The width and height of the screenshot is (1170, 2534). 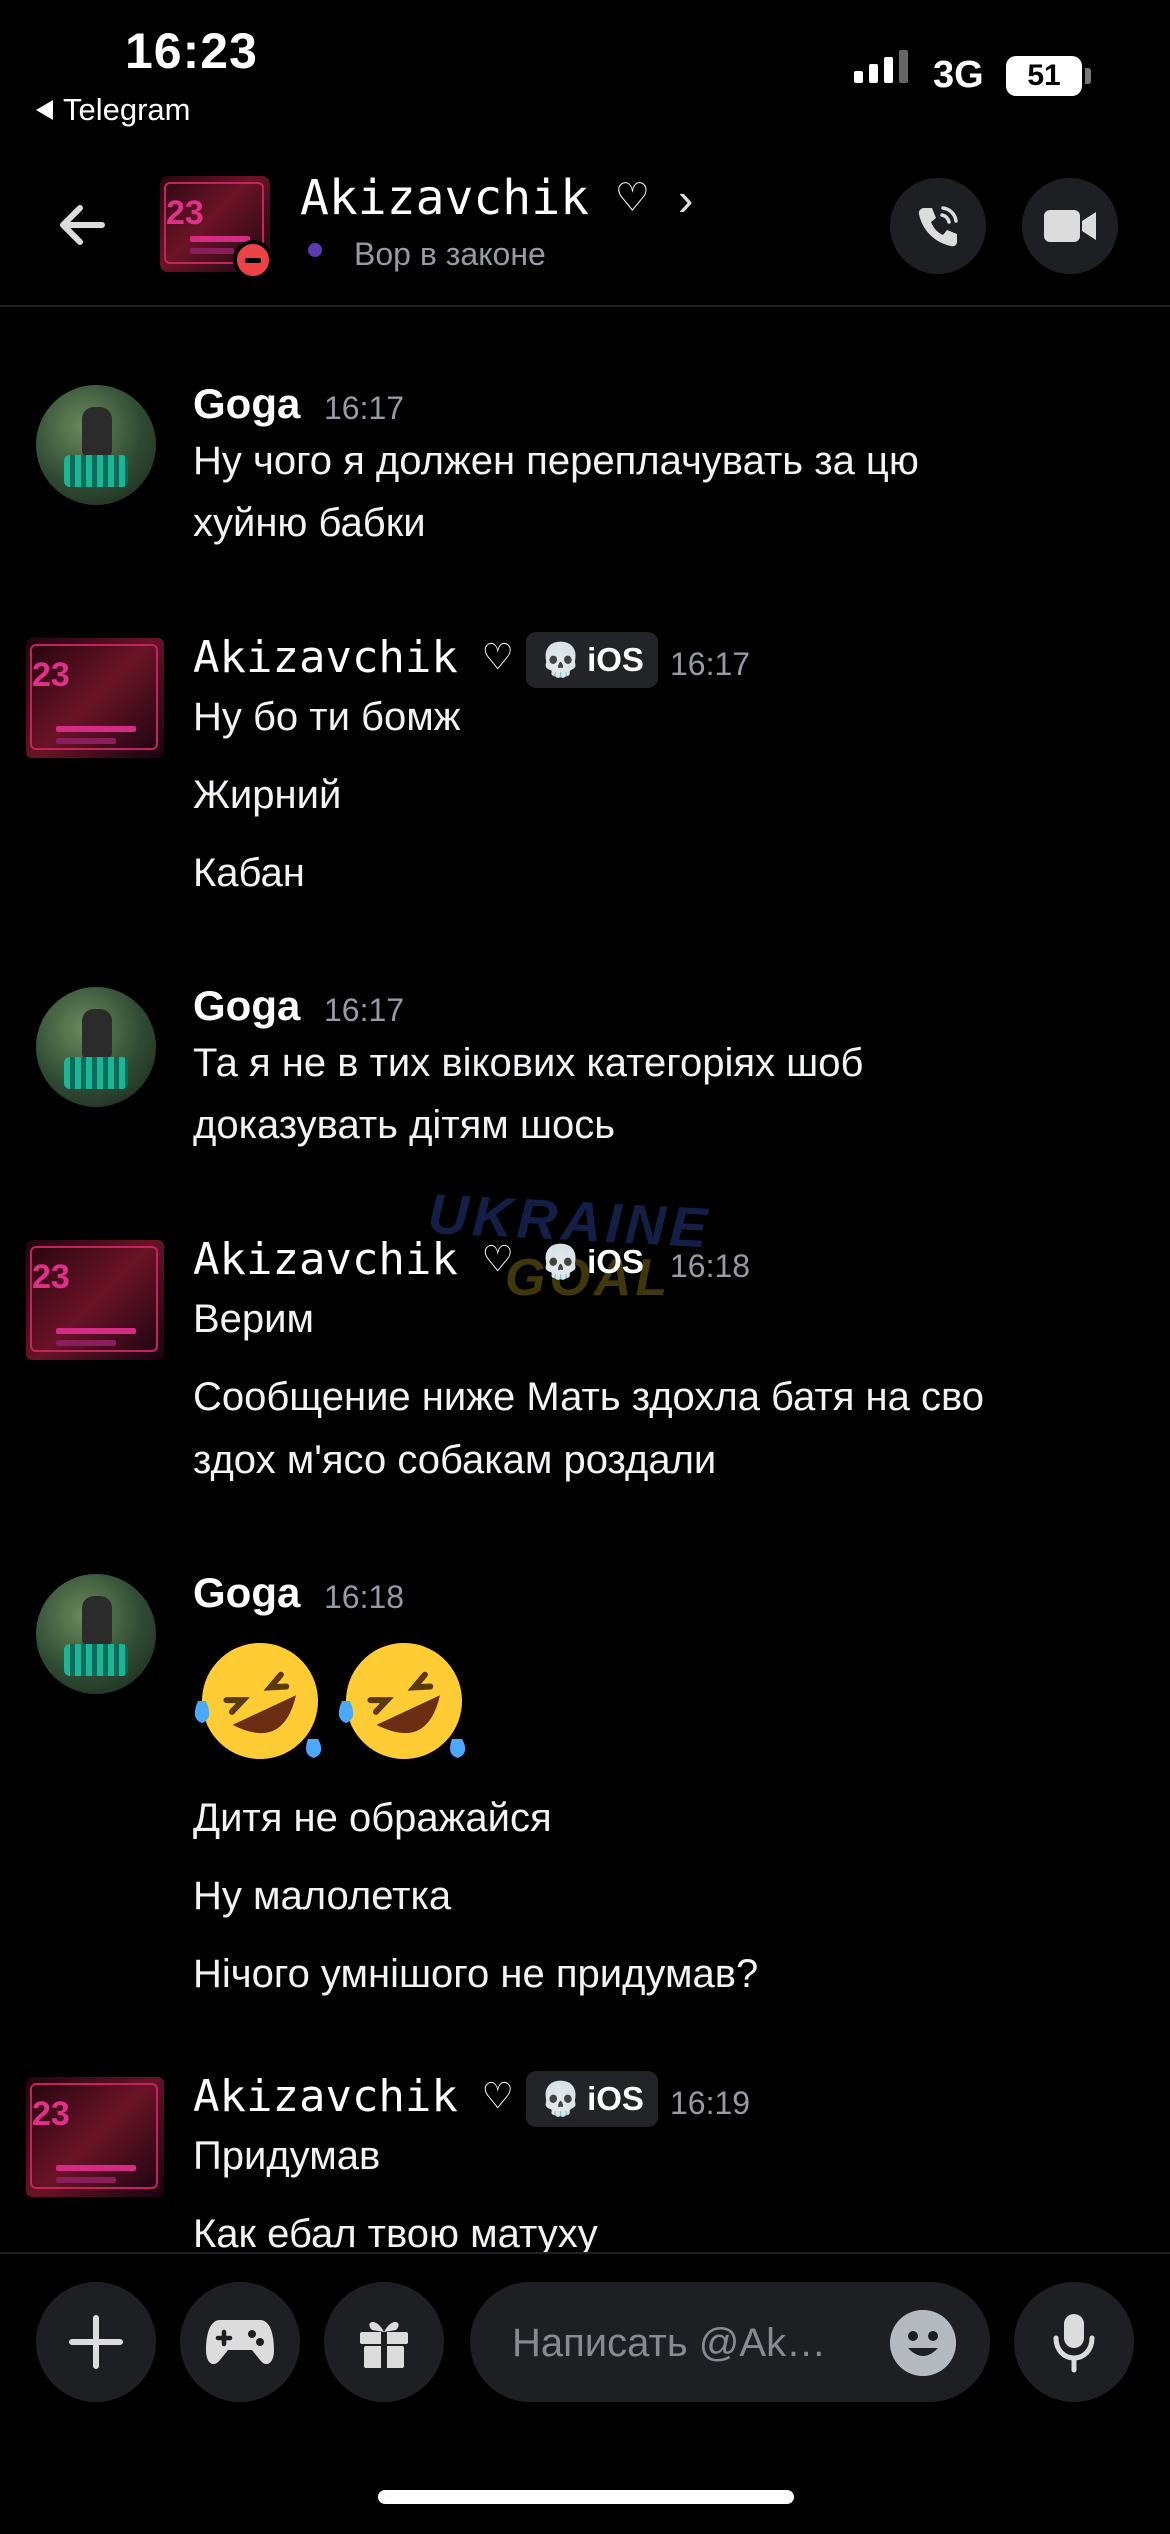 I want to click on battery-level: 51, so click(x=1044, y=75).